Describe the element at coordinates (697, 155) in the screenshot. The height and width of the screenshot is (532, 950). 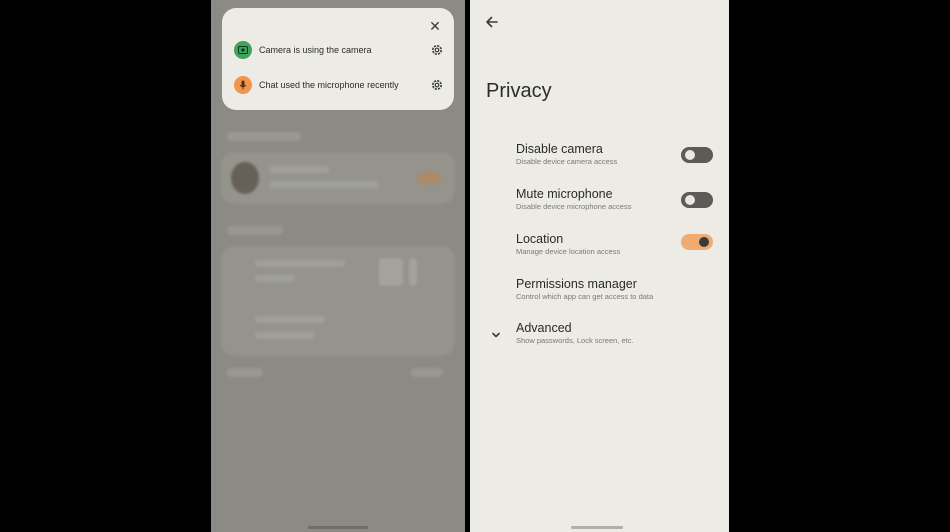
I see `disable-camera-toggle` at that location.